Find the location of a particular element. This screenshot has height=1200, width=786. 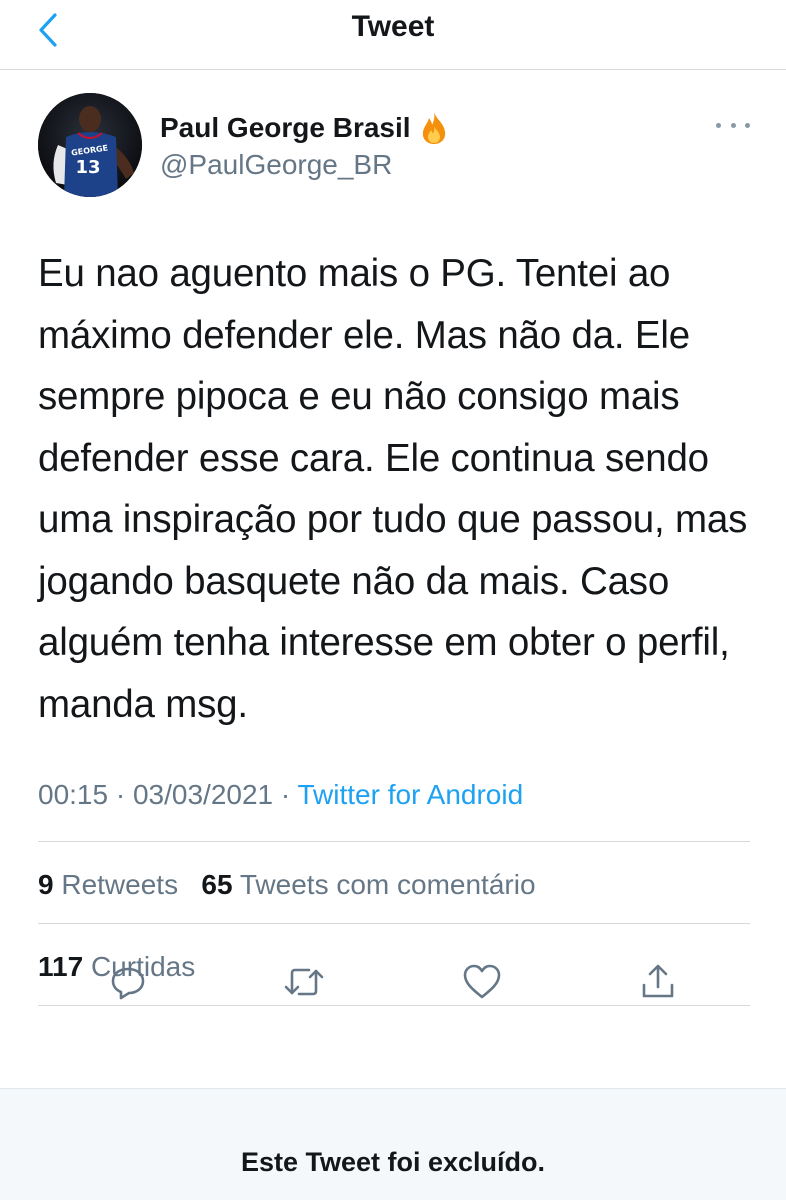

retweet-button is located at coordinates (304, 982).